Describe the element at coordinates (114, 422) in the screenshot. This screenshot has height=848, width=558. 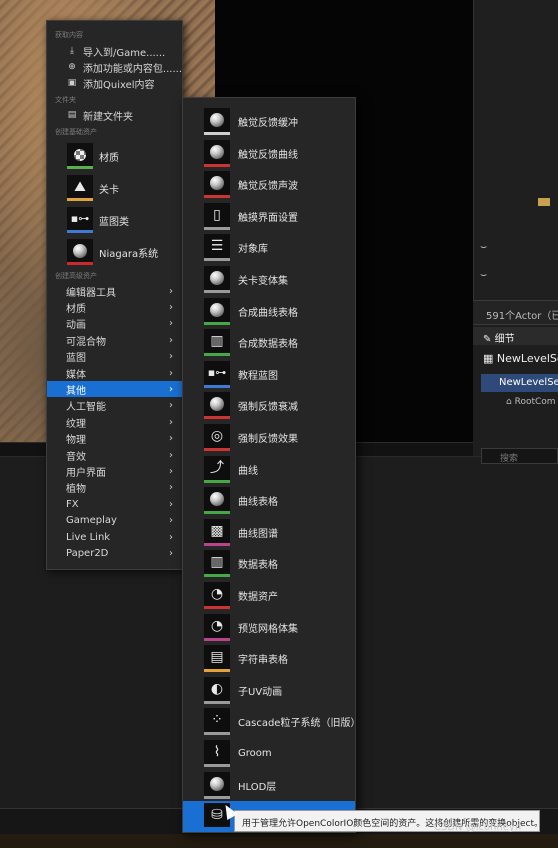
I see `category-item: 纹理 ›` at that location.